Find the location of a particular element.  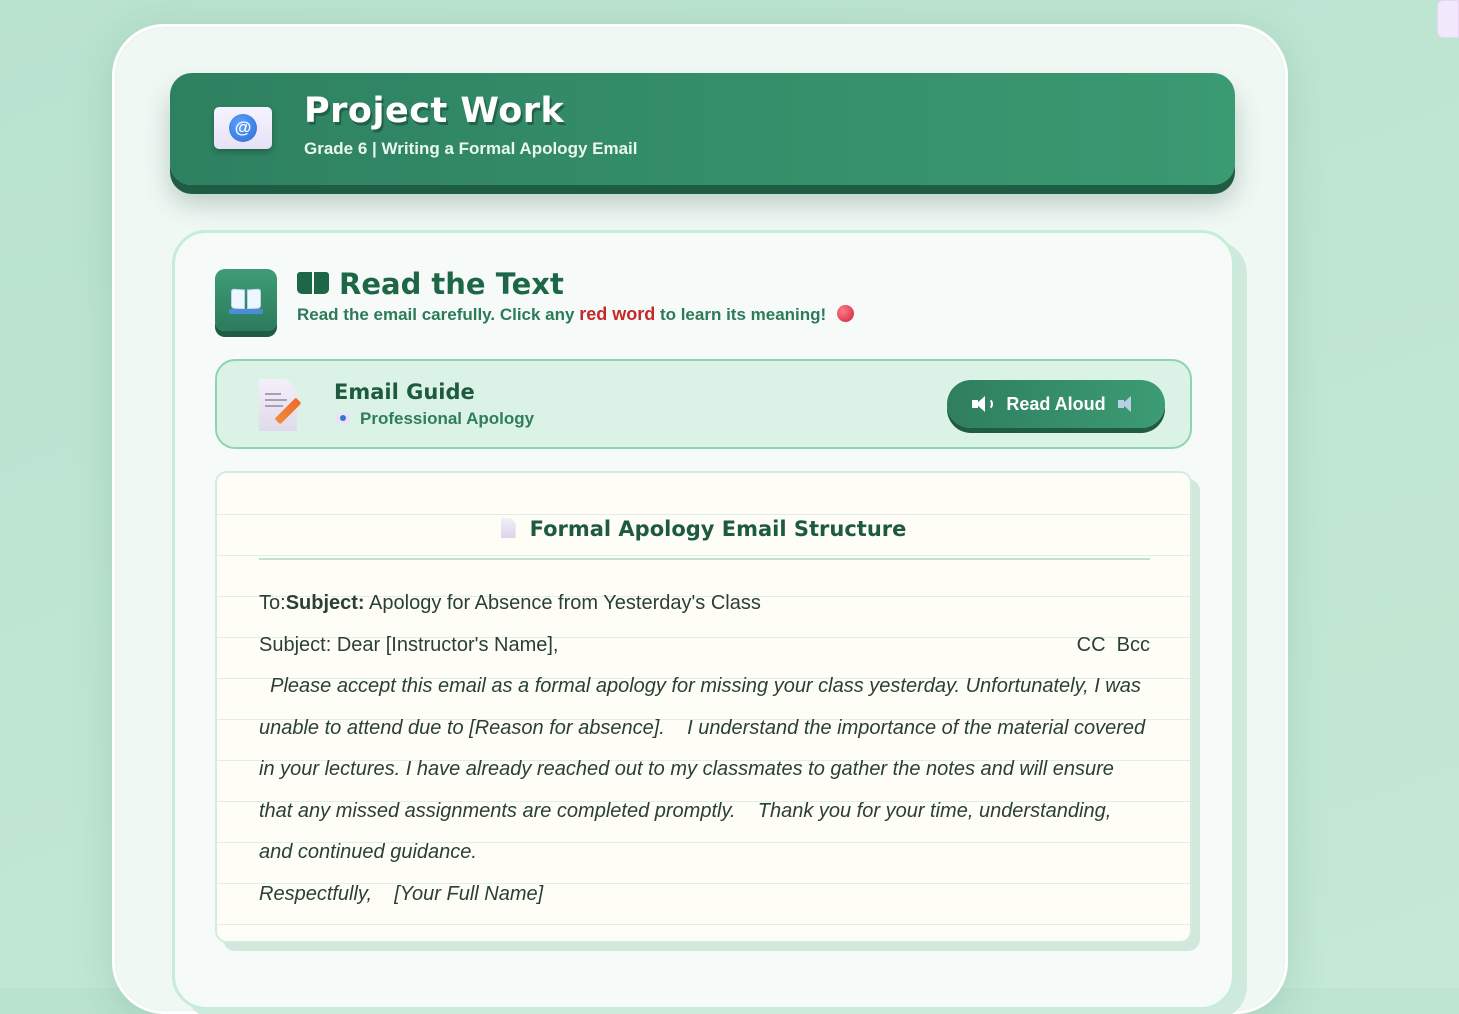

subject-bold-label: Subject: is located at coordinates (325, 603).